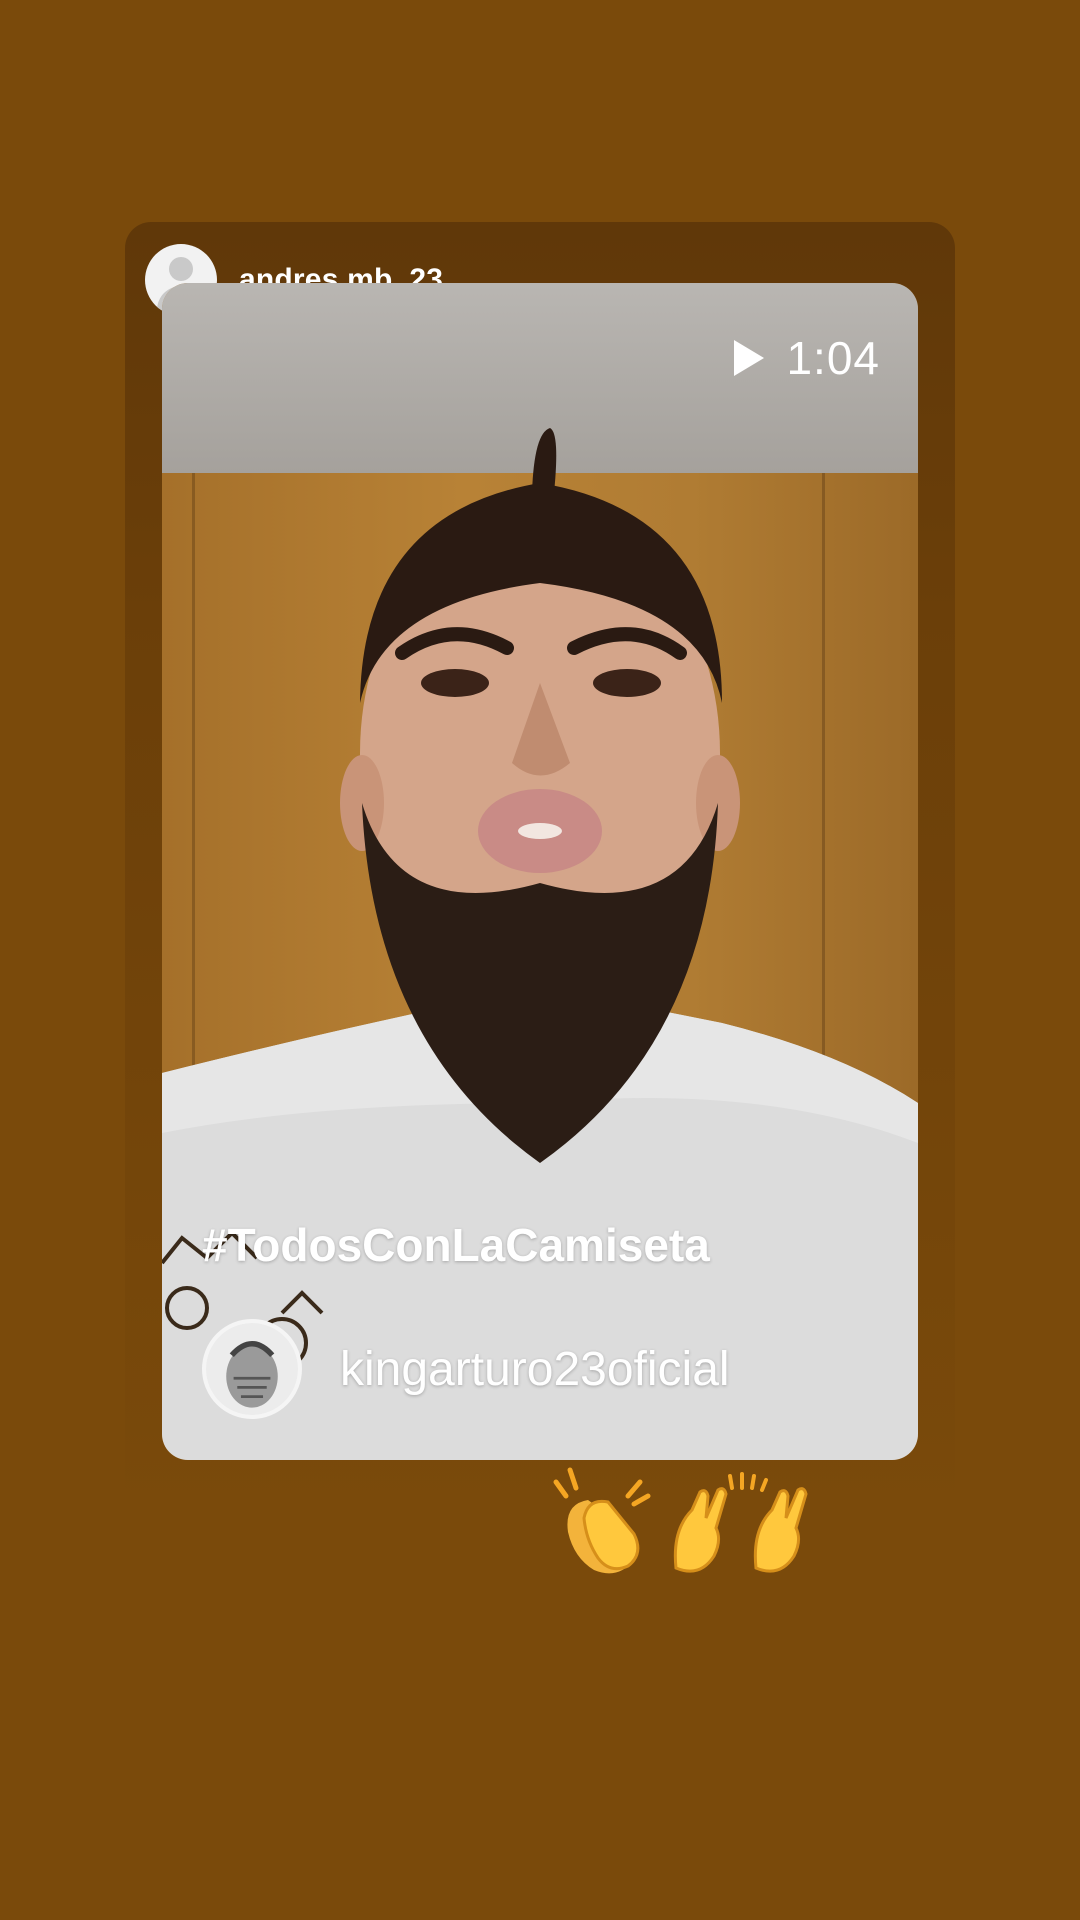  Describe the element at coordinates (741, 1527) in the screenshot. I see `raised-hands-icon` at that location.